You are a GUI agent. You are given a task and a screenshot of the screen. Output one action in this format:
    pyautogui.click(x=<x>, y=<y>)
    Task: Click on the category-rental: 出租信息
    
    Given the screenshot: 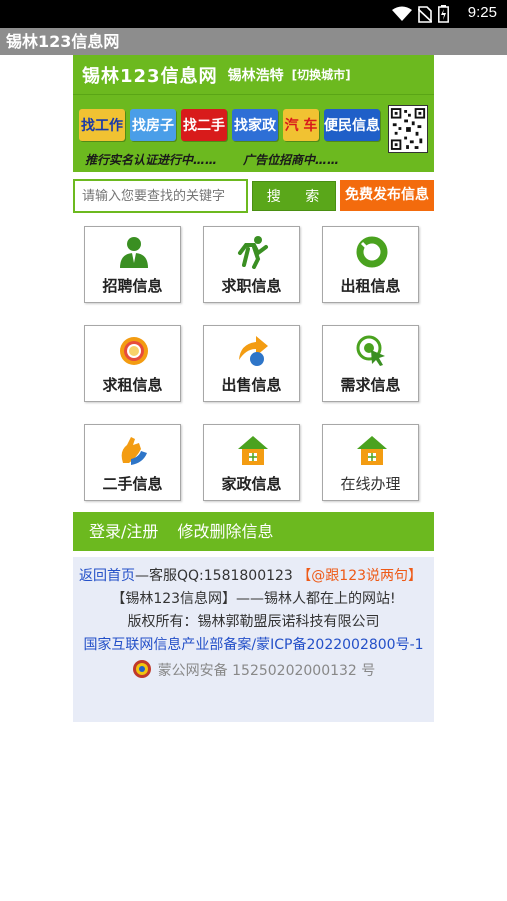 What is the action you would take?
    pyautogui.click(x=370, y=264)
    